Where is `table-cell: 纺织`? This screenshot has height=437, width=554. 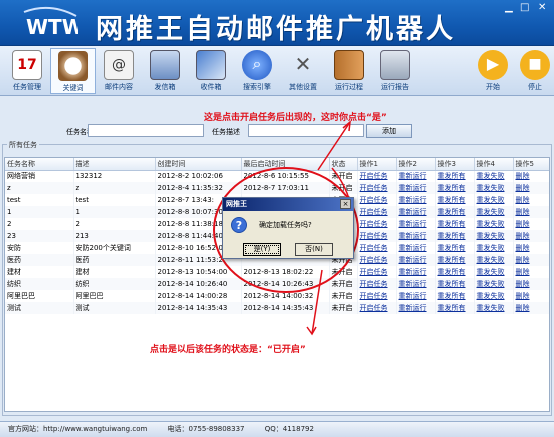
table-cell: 纺织 is located at coordinates (114, 284).